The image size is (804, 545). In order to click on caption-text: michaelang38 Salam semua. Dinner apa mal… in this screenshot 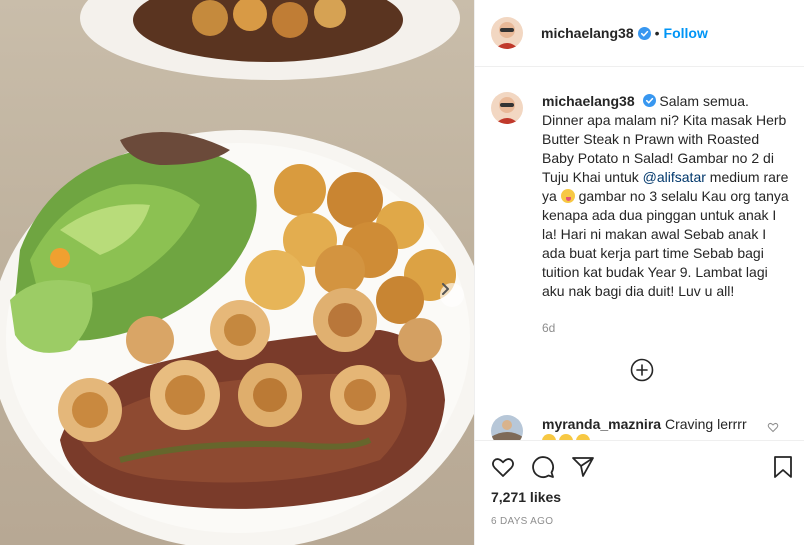, I will do `click(667, 196)`.